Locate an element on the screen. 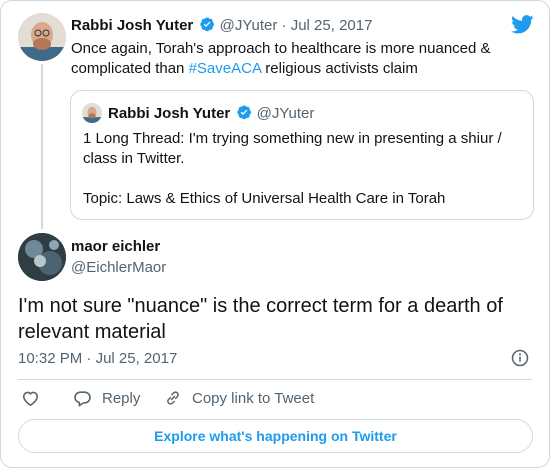 This screenshot has height=468, width=550. author-handle: @EichlerMaor is located at coordinates (118, 267).